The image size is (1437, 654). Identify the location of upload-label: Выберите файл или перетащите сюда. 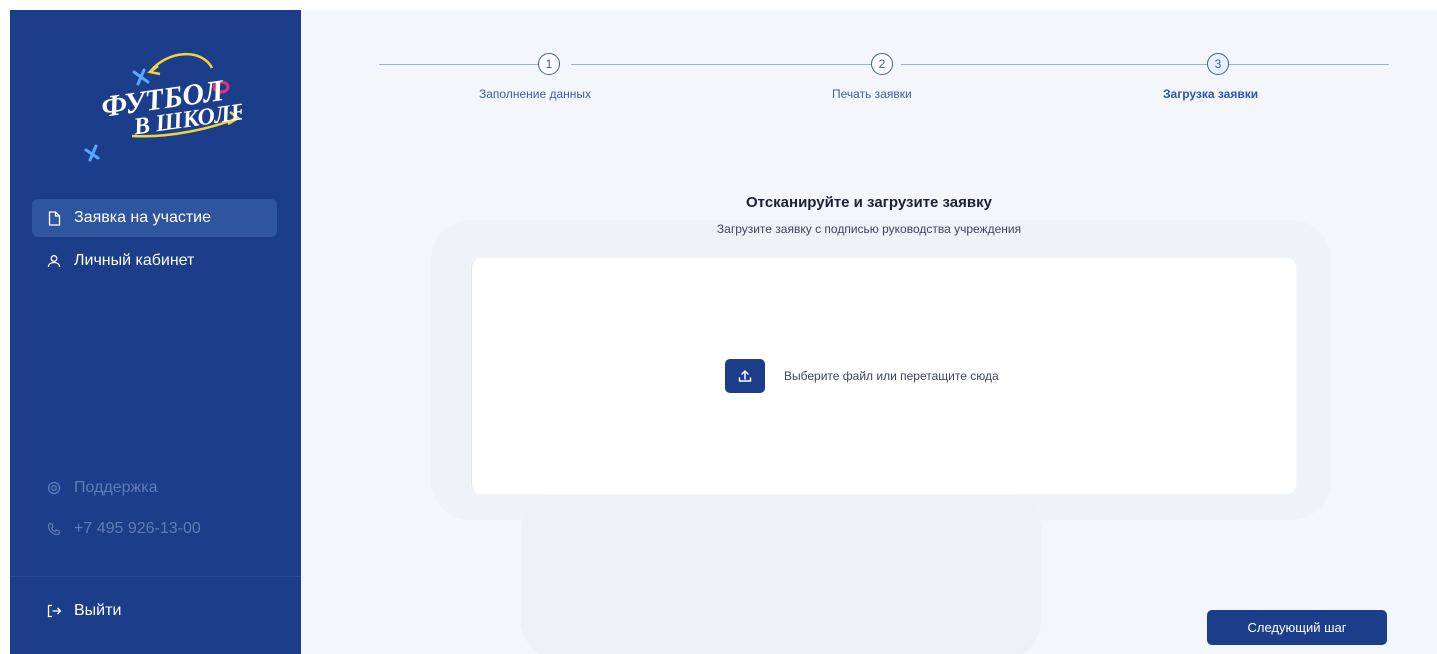
(891, 376).